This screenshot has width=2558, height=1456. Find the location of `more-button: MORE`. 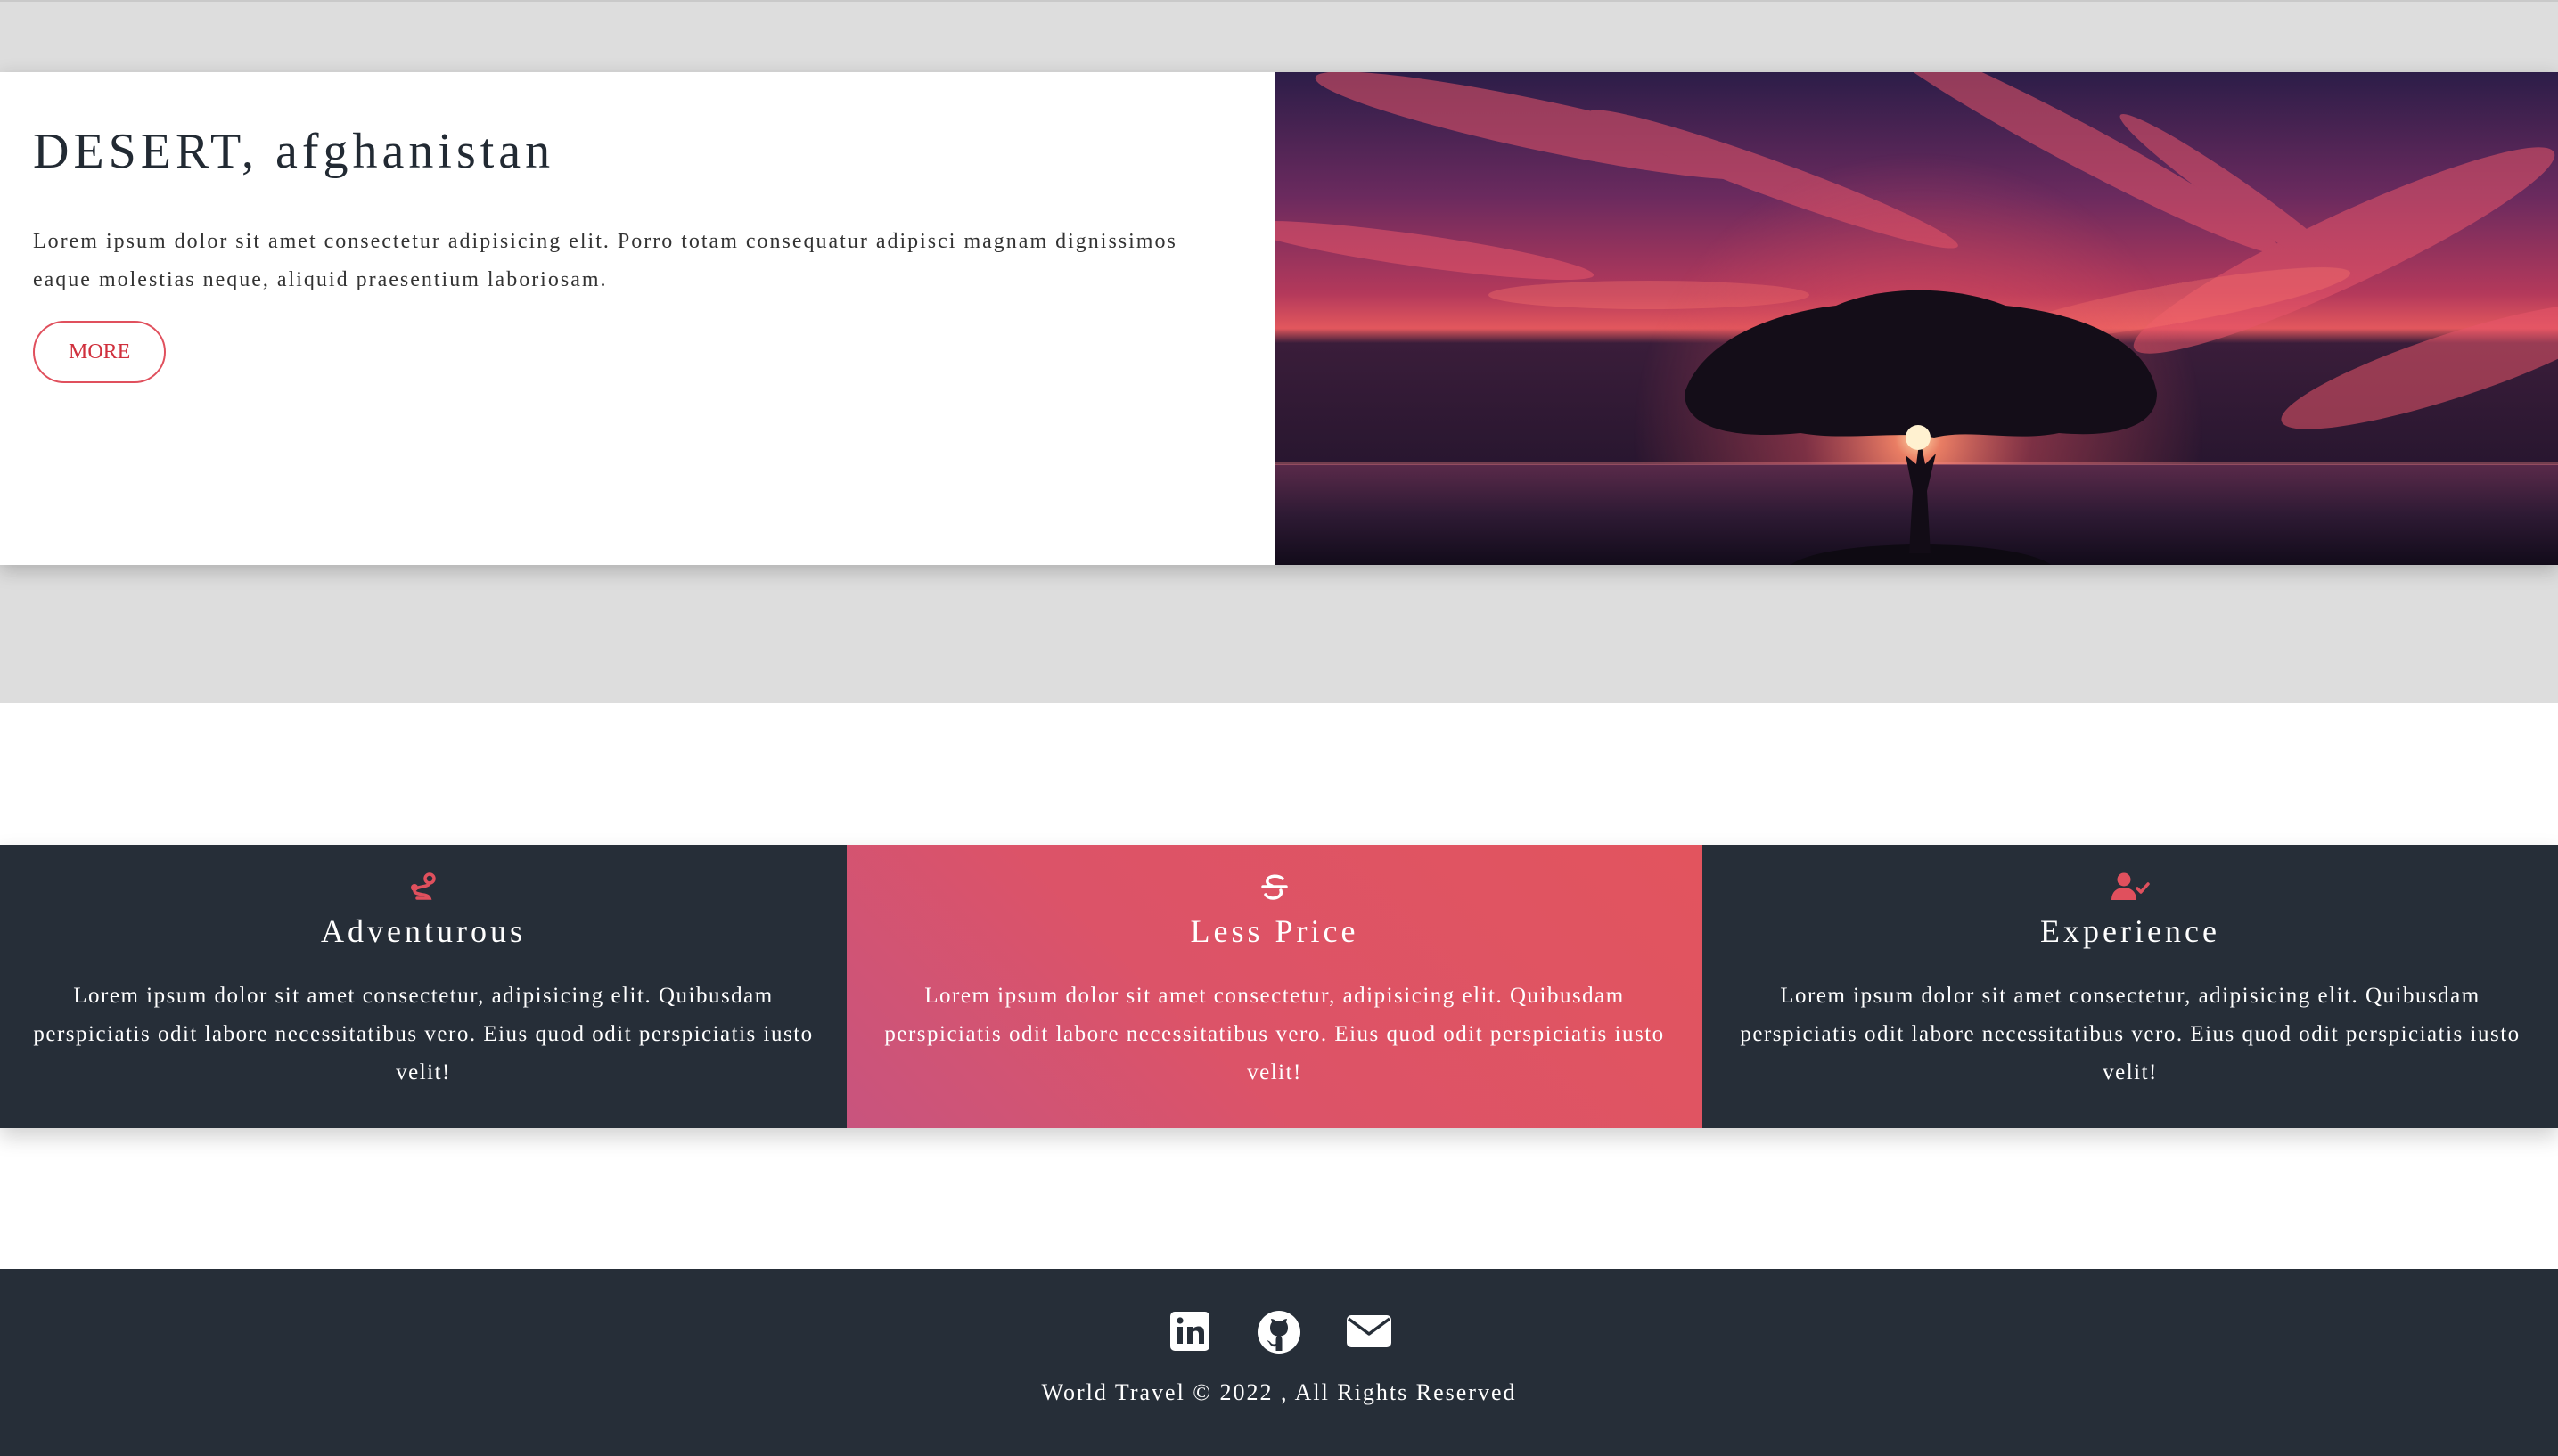

more-button: MORE is located at coordinates (100, 352).